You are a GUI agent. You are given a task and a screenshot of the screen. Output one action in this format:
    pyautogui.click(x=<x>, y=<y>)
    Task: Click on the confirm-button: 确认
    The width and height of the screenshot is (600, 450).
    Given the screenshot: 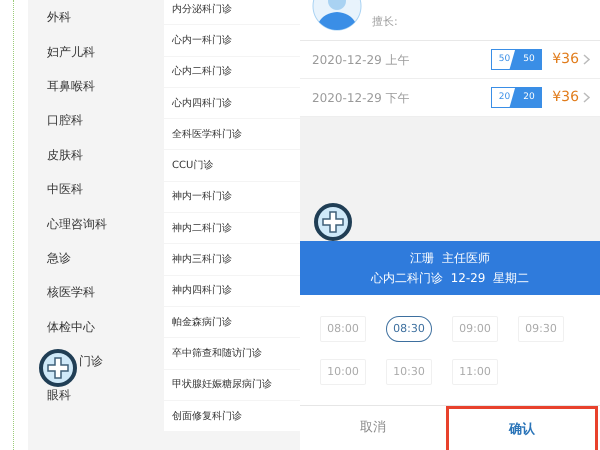 What is the action you would take?
    pyautogui.click(x=522, y=428)
    